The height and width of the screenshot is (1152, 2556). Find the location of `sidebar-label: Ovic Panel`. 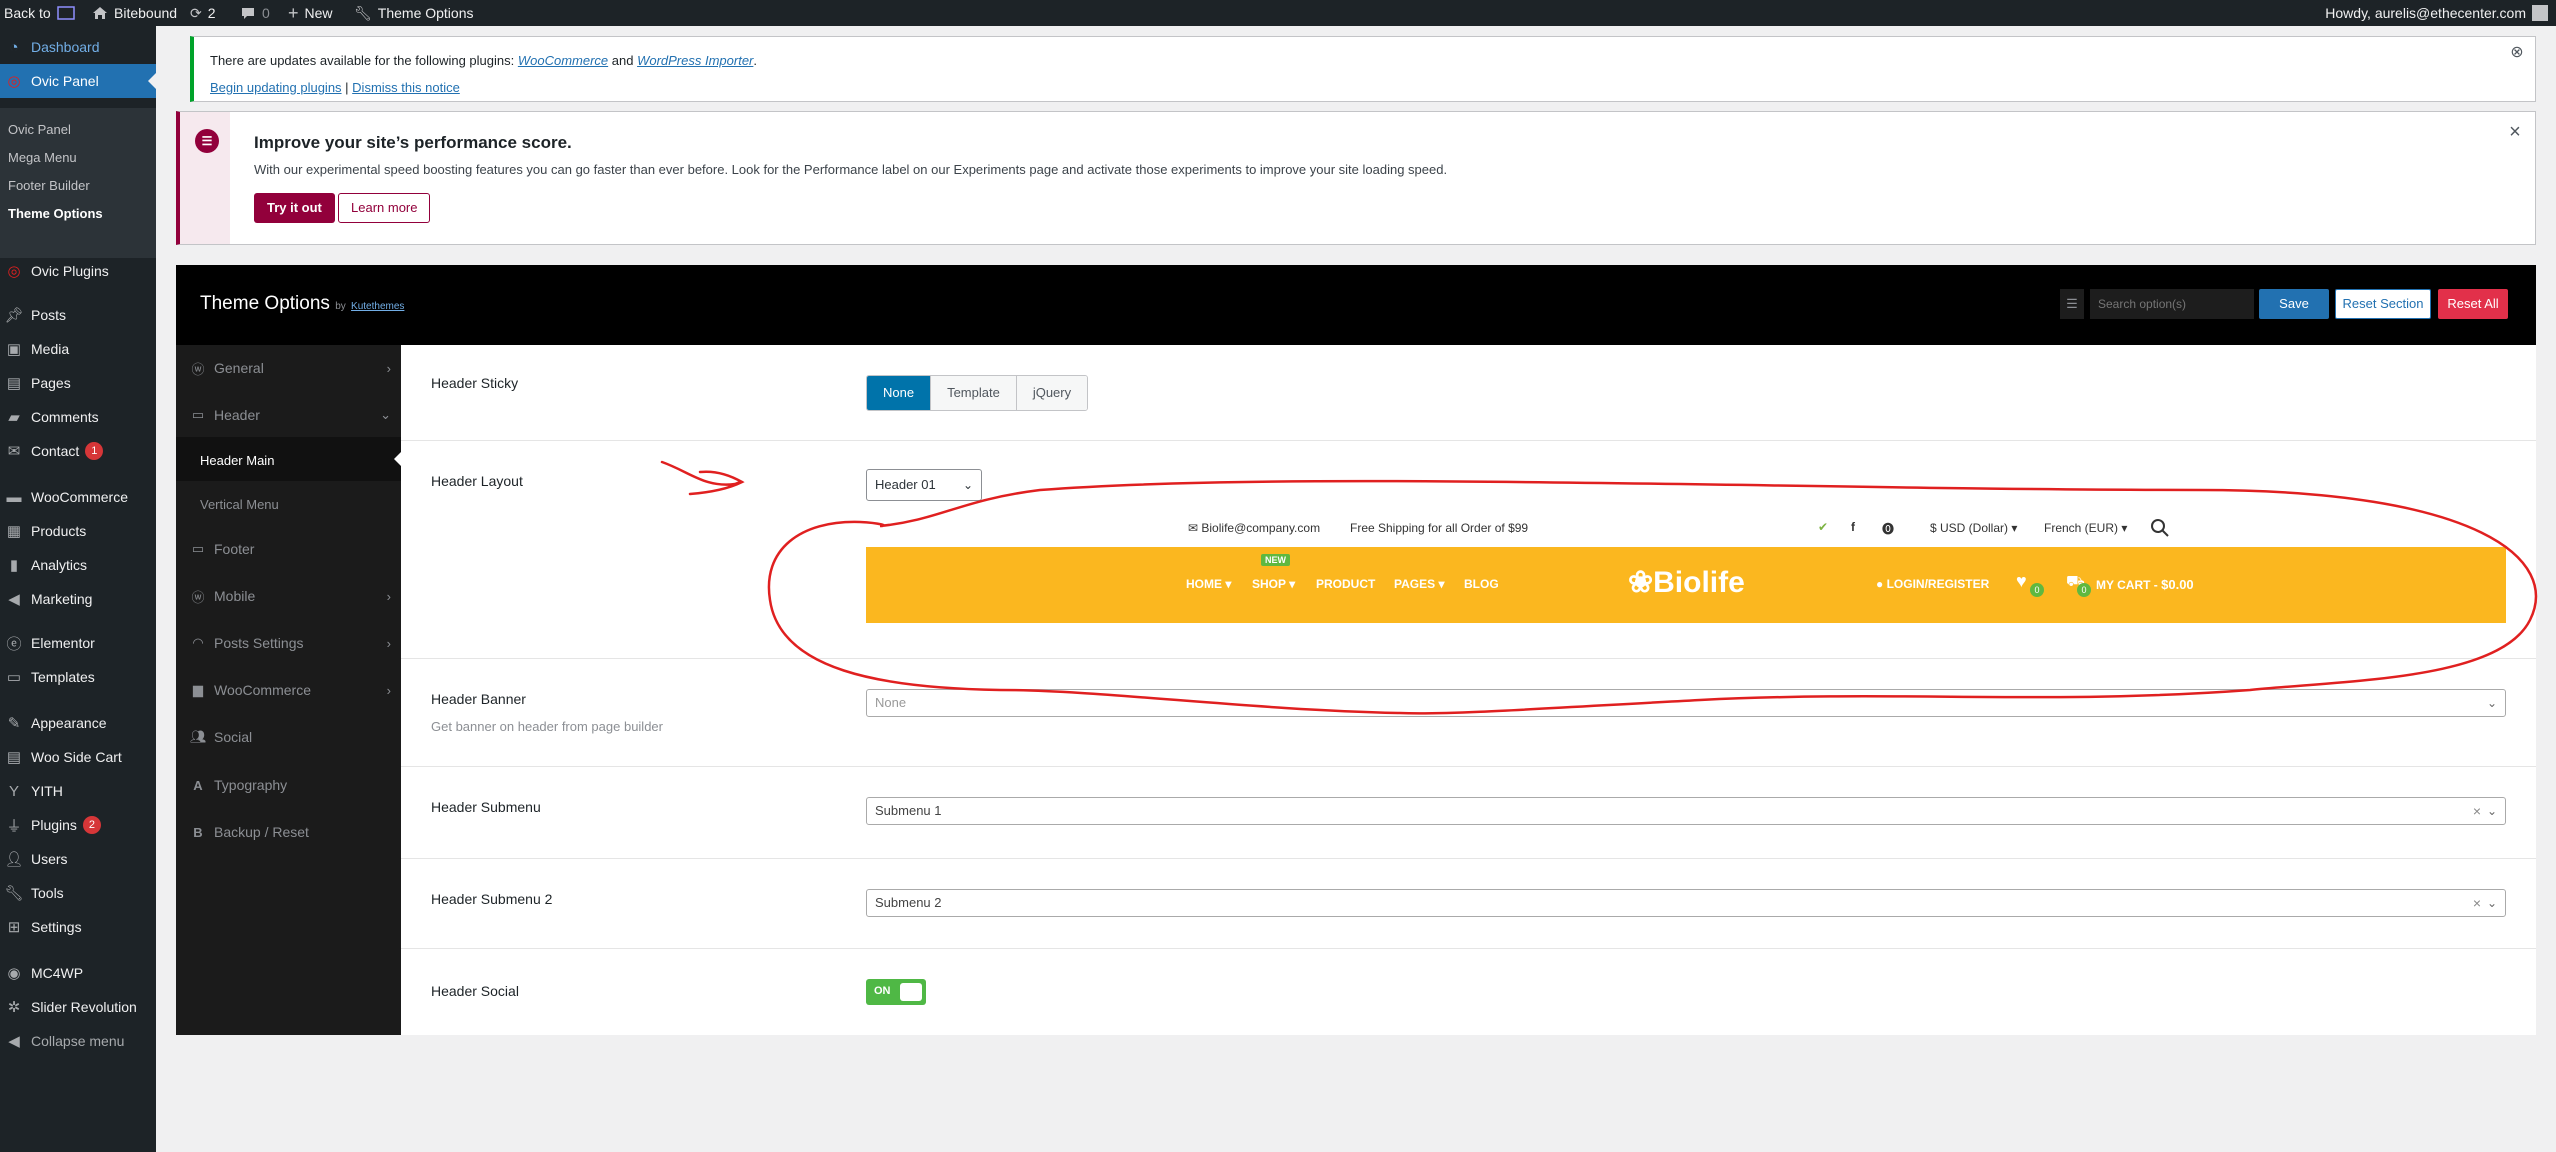

sidebar-label: Ovic Panel is located at coordinates (65, 81).